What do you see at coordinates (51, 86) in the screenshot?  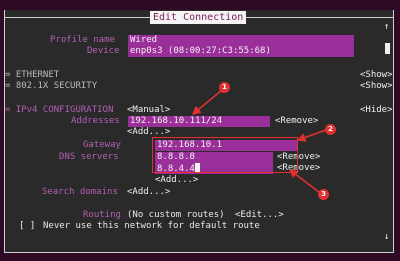 I see `security-section-label: = 802.1X SECURITY` at bounding box center [51, 86].